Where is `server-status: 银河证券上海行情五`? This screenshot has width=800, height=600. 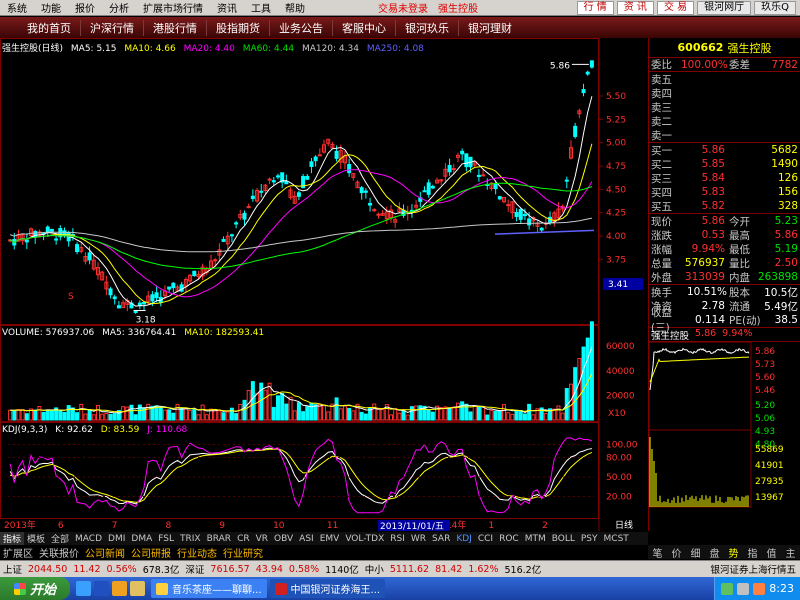
server-status: 银河证券上海行情五 is located at coordinates (755, 569).